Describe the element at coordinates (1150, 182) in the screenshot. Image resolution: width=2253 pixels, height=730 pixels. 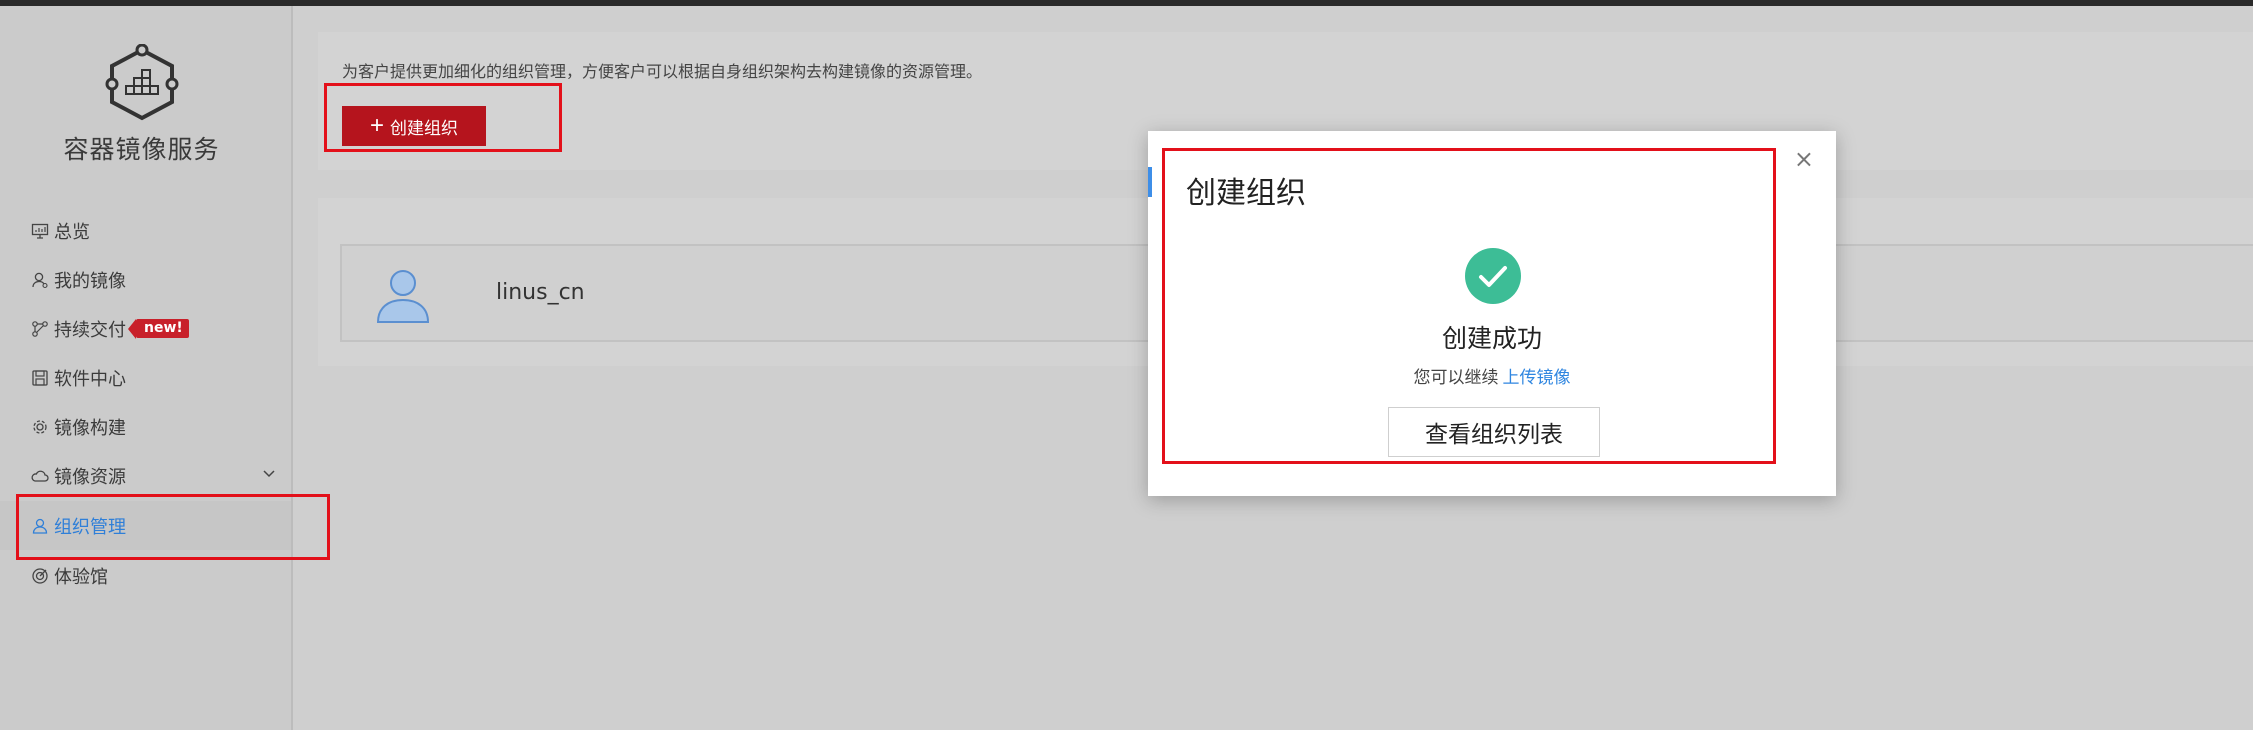
I see `dialog-title-accent` at that location.